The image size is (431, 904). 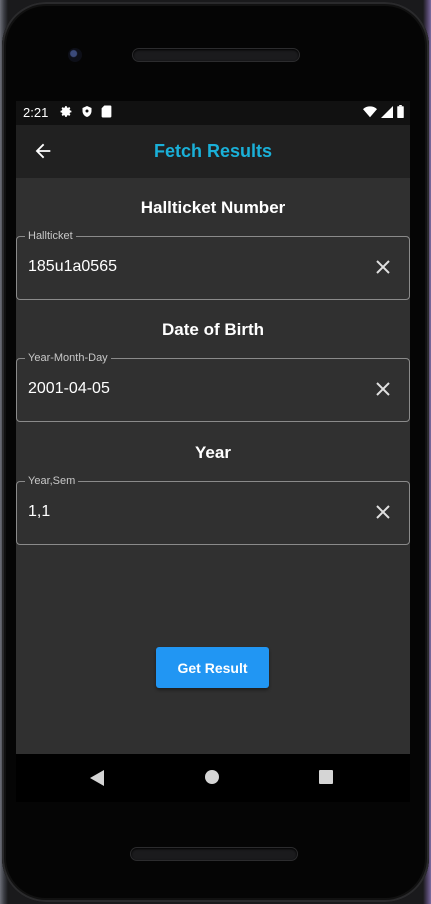 What do you see at coordinates (106, 111) in the screenshot?
I see `sd-card-icon` at bounding box center [106, 111].